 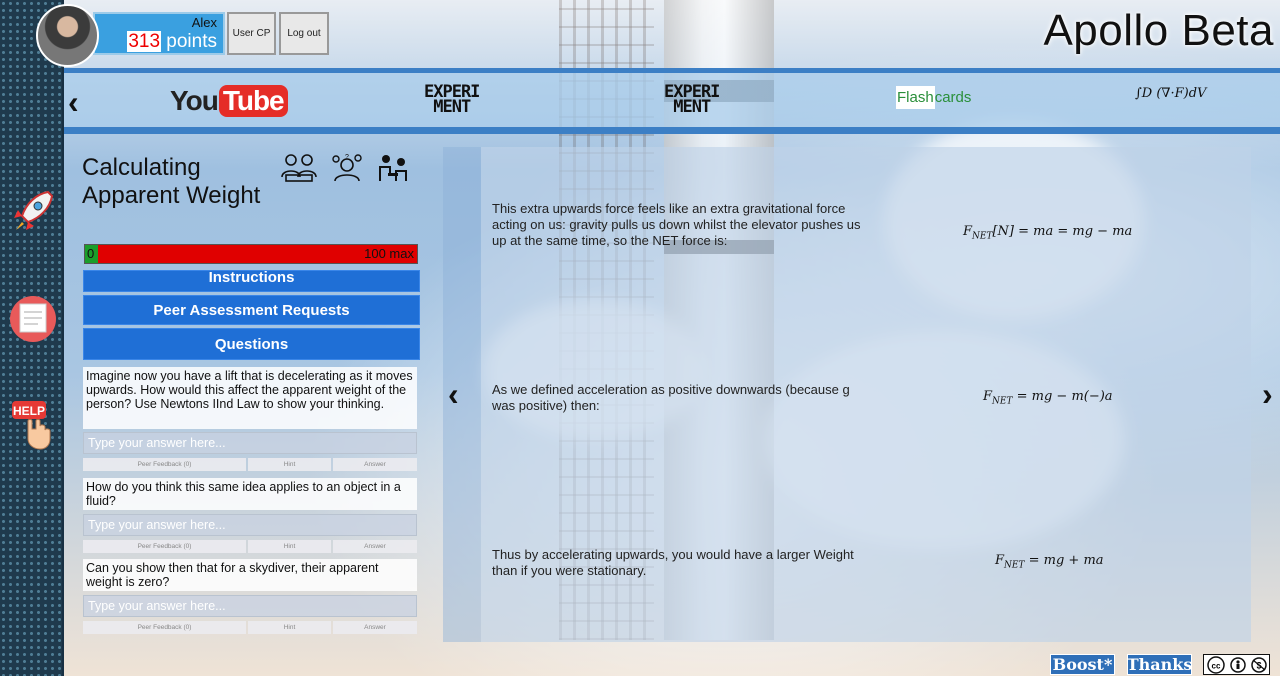 What do you see at coordinates (253, 101) in the screenshot?
I see `youtube-logo-tube: Tube` at bounding box center [253, 101].